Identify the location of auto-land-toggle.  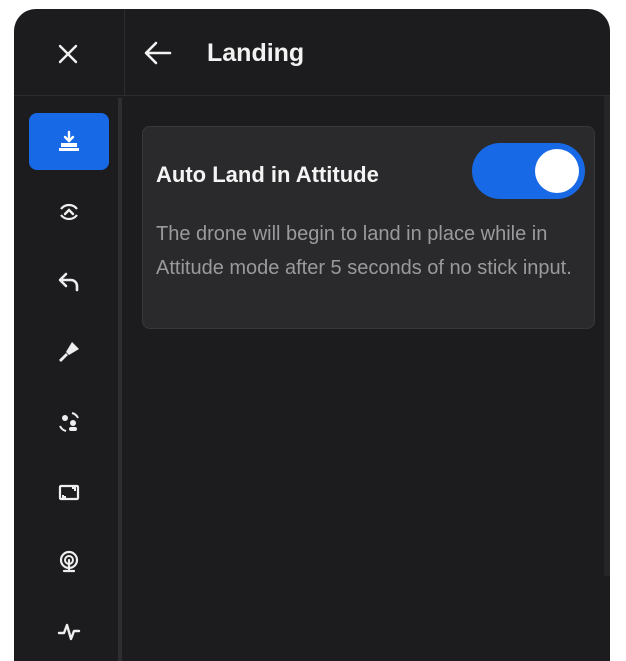
(528, 171).